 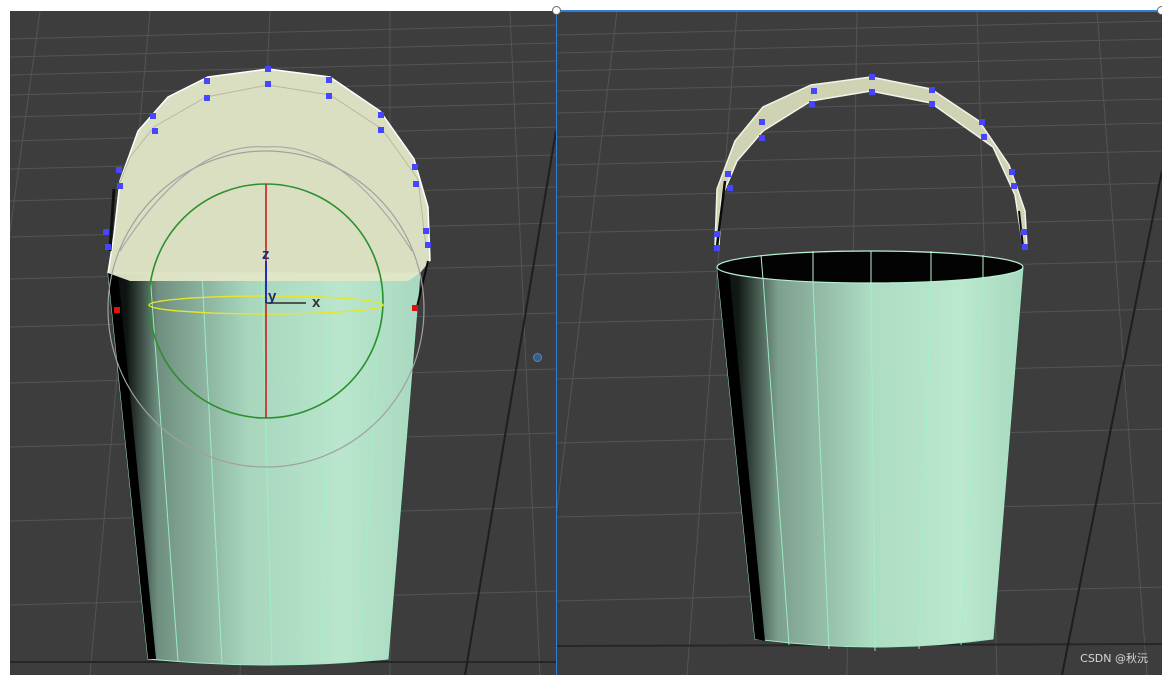 What do you see at coordinates (556, 10) in the screenshot?
I see `splitter-handle-top` at bounding box center [556, 10].